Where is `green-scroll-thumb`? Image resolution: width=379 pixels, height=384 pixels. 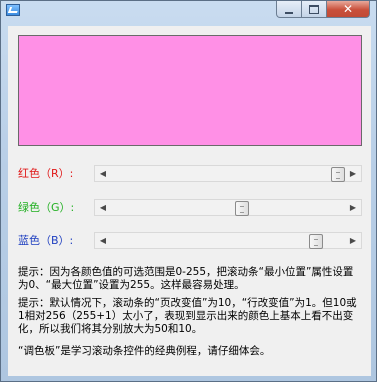
green-scroll-thumb is located at coordinates (242, 208).